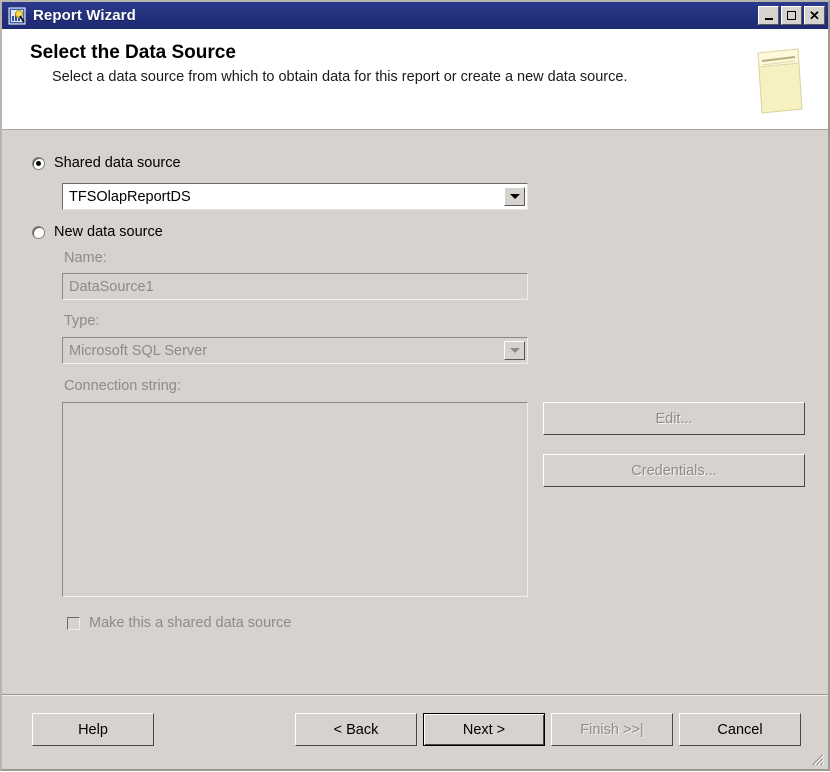 The image size is (830, 772). I want to click on help-button: Help, so click(93, 729).